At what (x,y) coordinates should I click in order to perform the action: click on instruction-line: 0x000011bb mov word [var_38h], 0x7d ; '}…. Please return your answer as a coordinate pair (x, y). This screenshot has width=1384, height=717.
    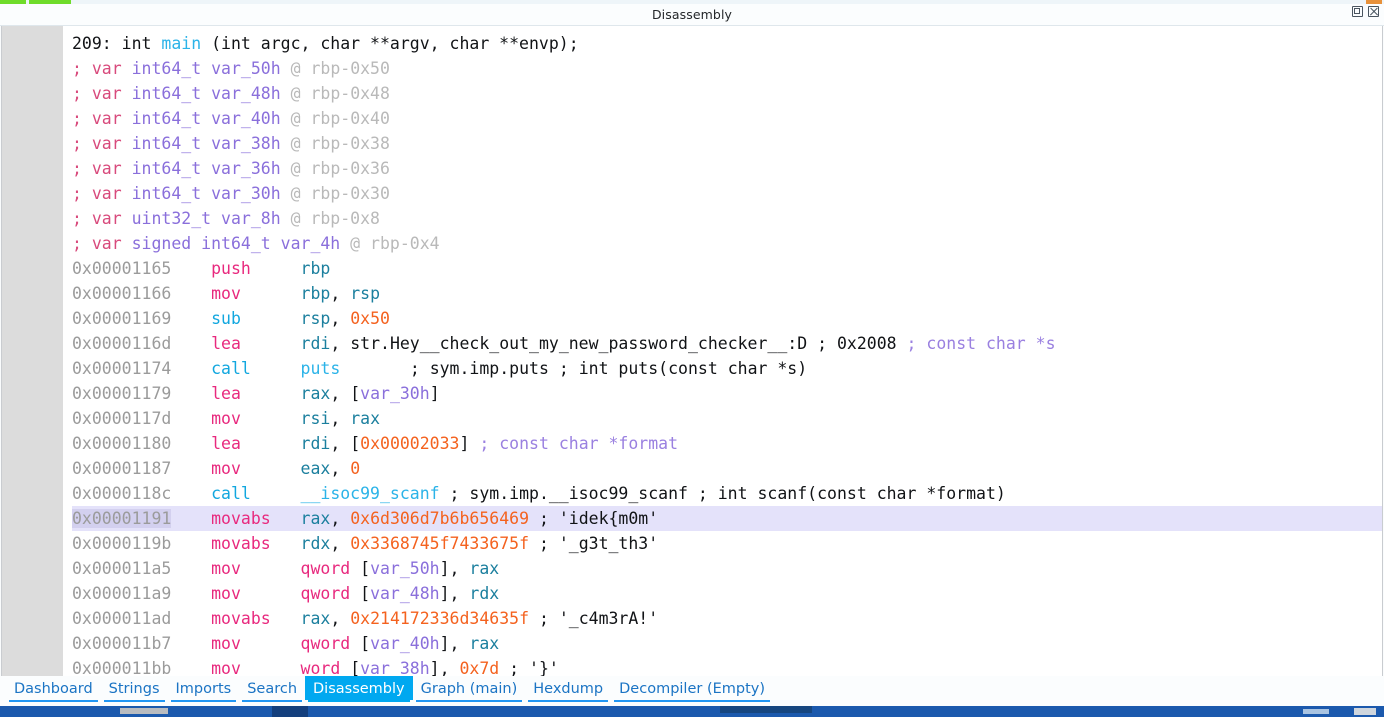
    Looking at the image, I should click on (727, 666).